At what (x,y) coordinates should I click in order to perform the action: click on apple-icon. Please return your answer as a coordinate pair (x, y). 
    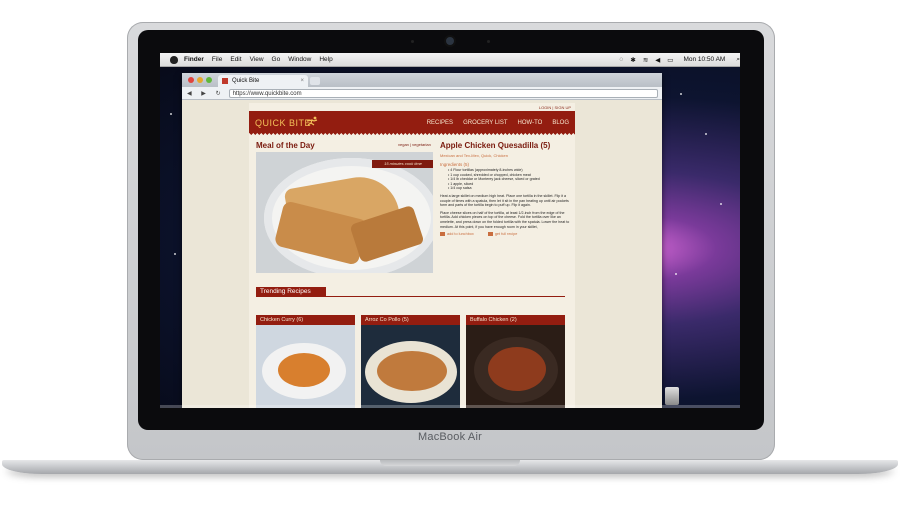
    Looking at the image, I should click on (174, 59).